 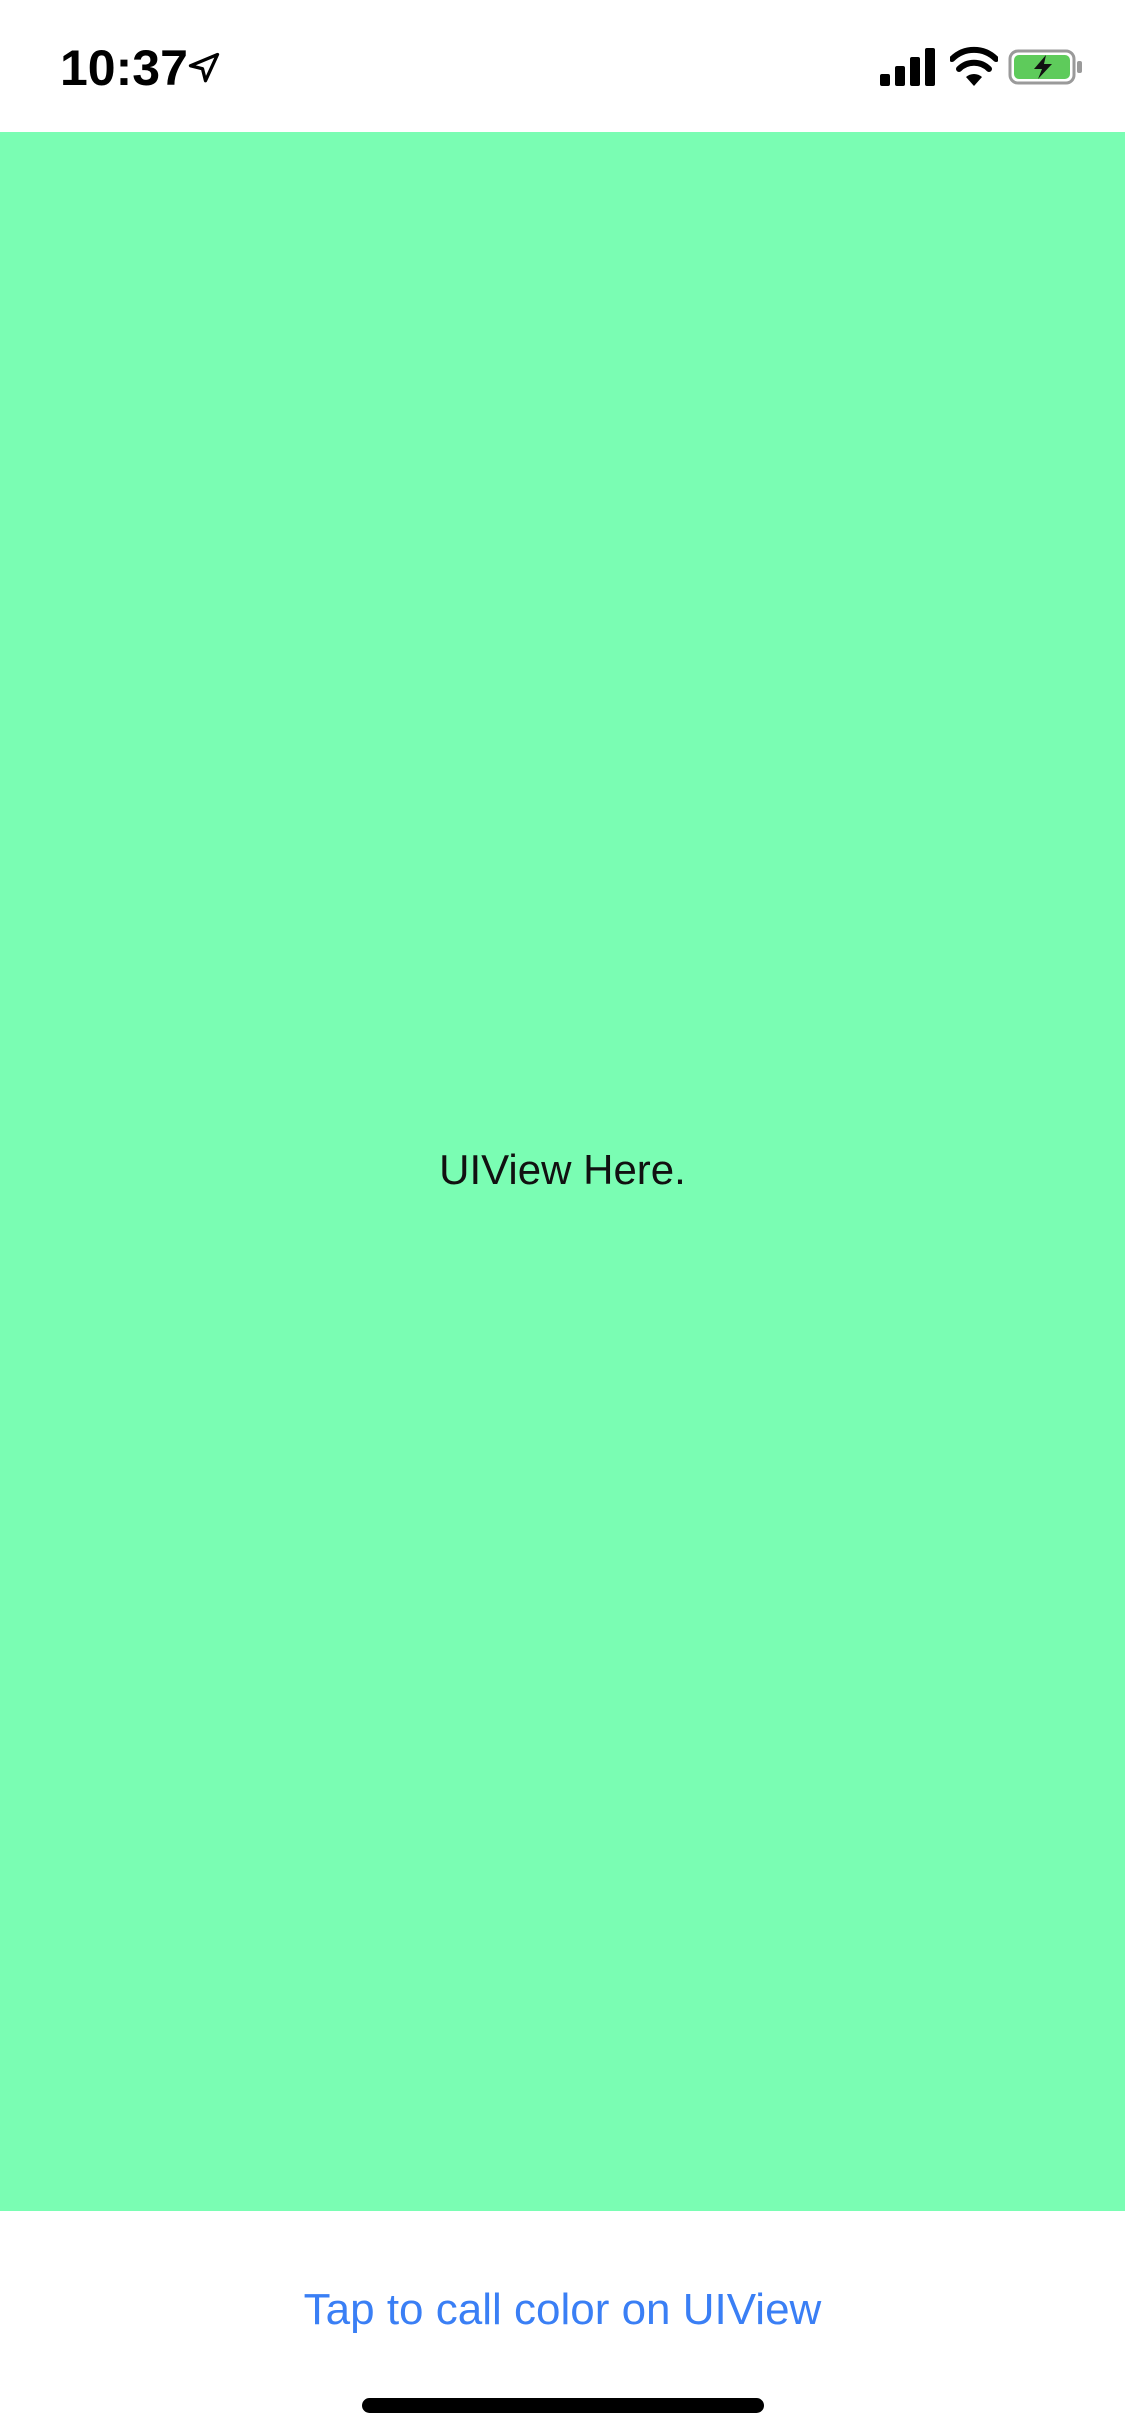 I want to click on status-time: 10:37, so click(x=124, y=68).